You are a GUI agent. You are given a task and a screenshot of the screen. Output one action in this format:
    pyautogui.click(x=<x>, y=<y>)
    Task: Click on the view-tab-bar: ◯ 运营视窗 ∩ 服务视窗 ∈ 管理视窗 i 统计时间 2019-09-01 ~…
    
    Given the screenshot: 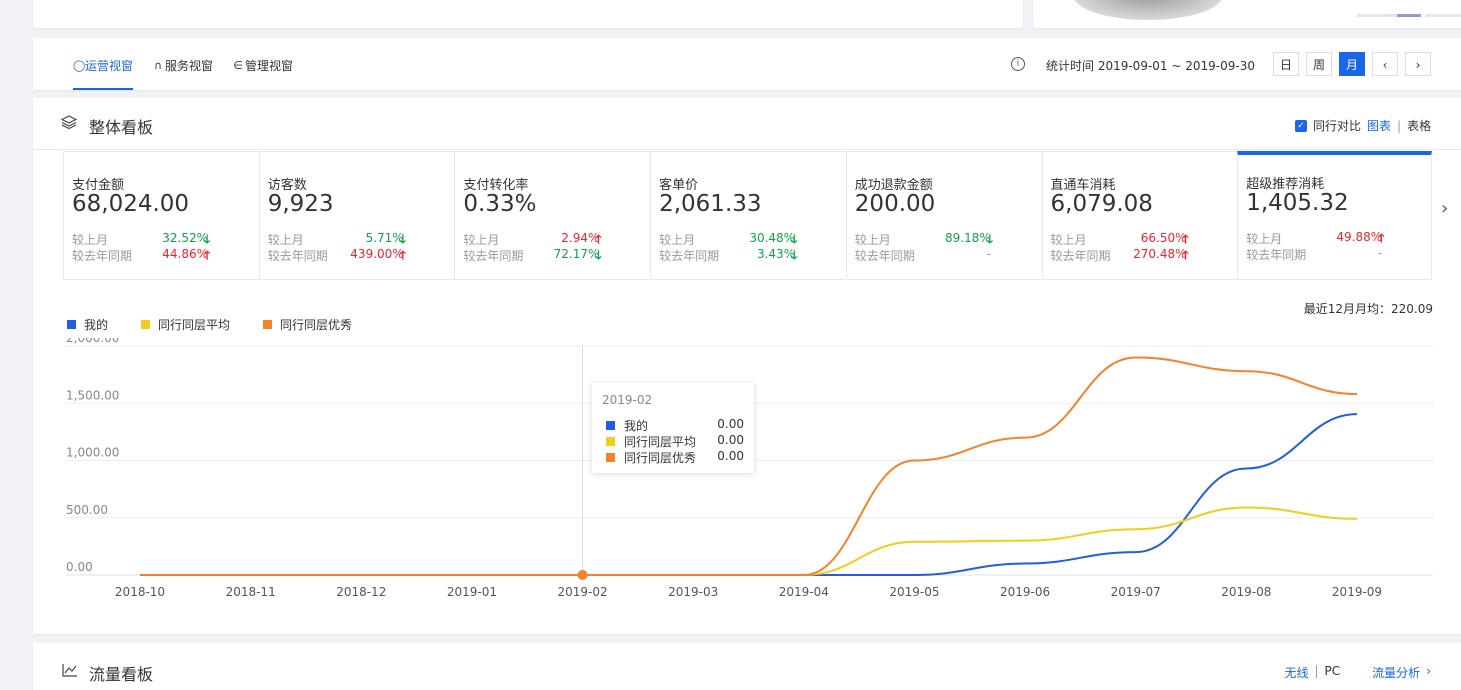 What is the action you would take?
    pyautogui.click(x=747, y=64)
    